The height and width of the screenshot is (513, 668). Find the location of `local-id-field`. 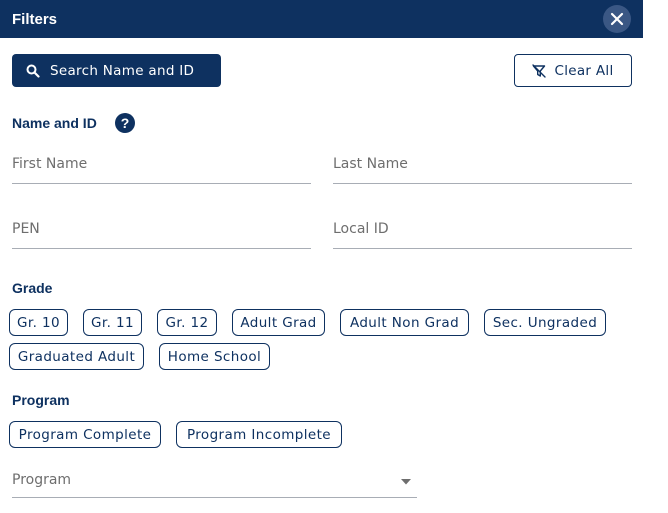

local-id-field is located at coordinates (482, 235).